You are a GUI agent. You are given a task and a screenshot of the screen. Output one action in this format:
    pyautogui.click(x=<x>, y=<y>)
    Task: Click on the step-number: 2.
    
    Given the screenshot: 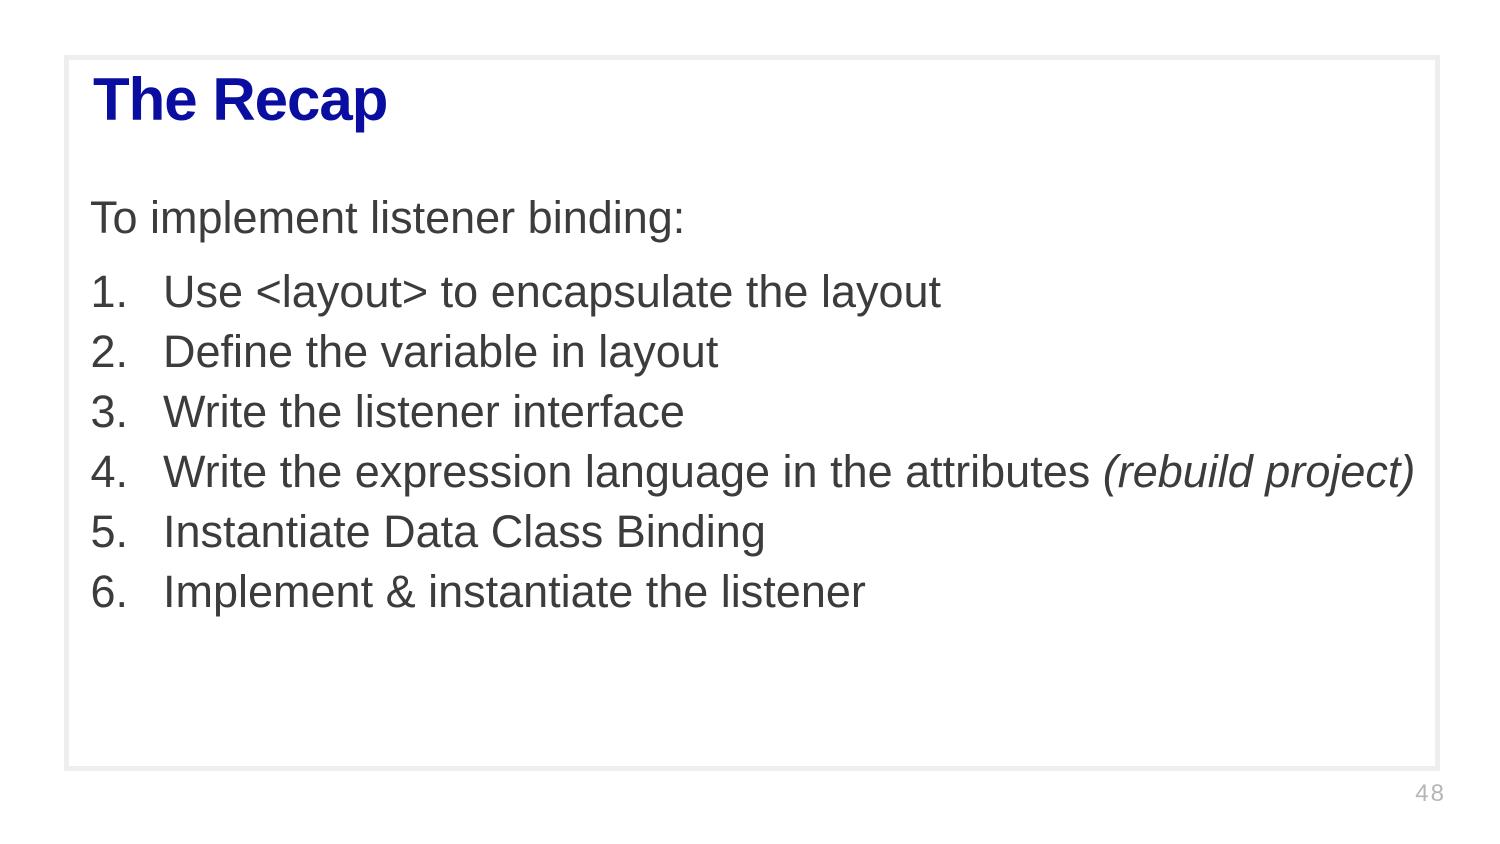 What is the action you would take?
    pyautogui.click(x=109, y=351)
    